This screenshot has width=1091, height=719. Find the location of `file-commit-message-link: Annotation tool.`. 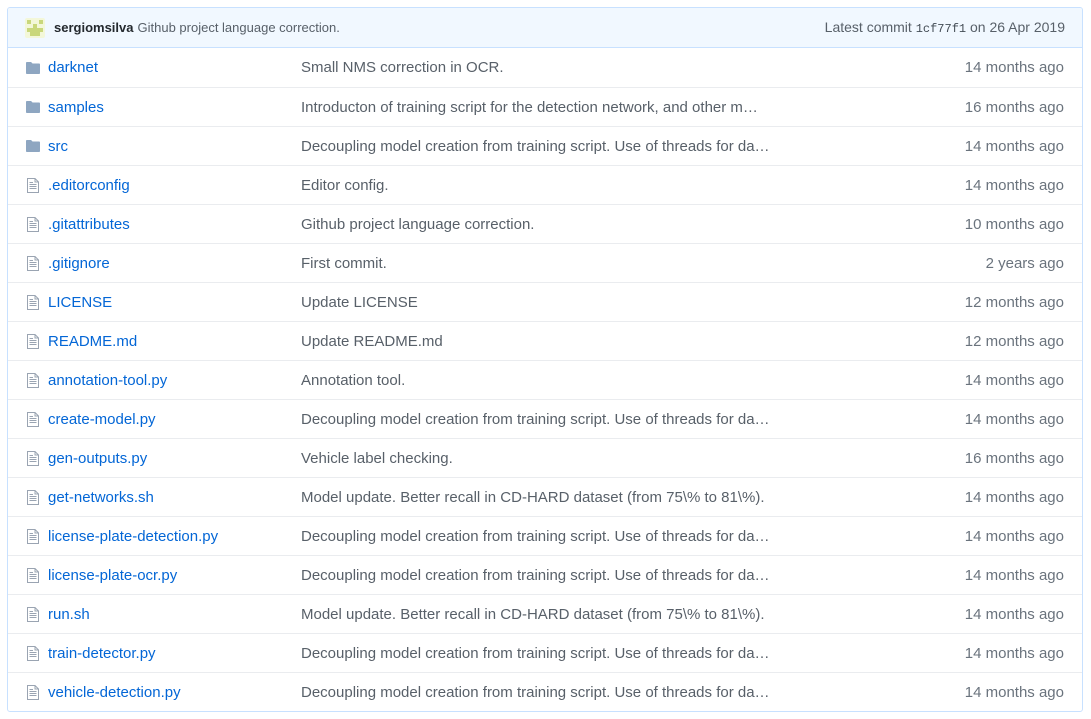

file-commit-message-link: Annotation tool. is located at coordinates (542, 380).